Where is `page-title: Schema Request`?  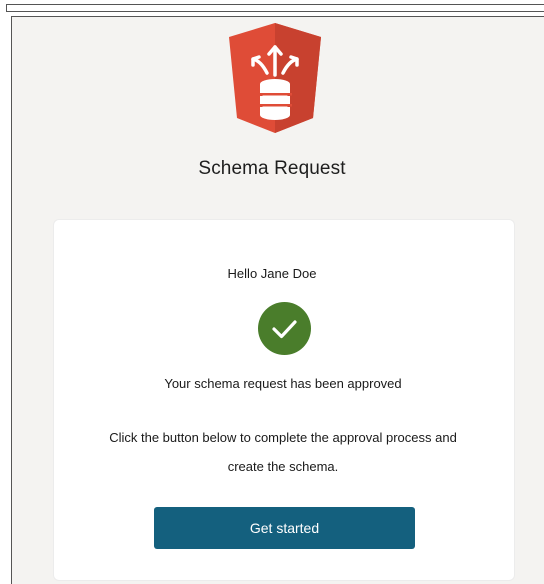 page-title: Schema Request is located at coordinates (272, 168).